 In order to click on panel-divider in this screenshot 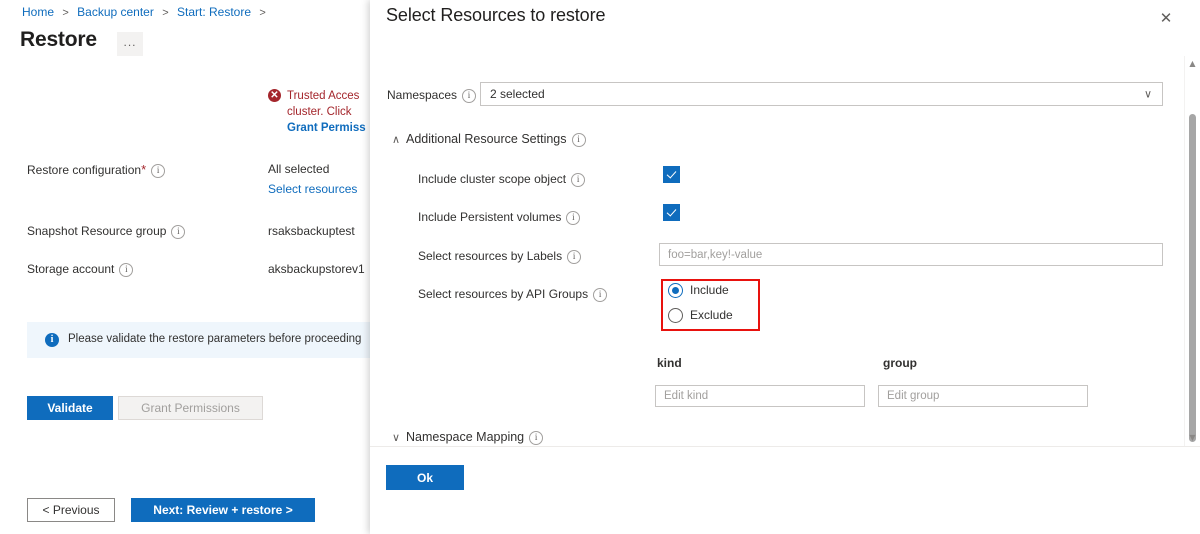, I will do `click(785, 446)`.